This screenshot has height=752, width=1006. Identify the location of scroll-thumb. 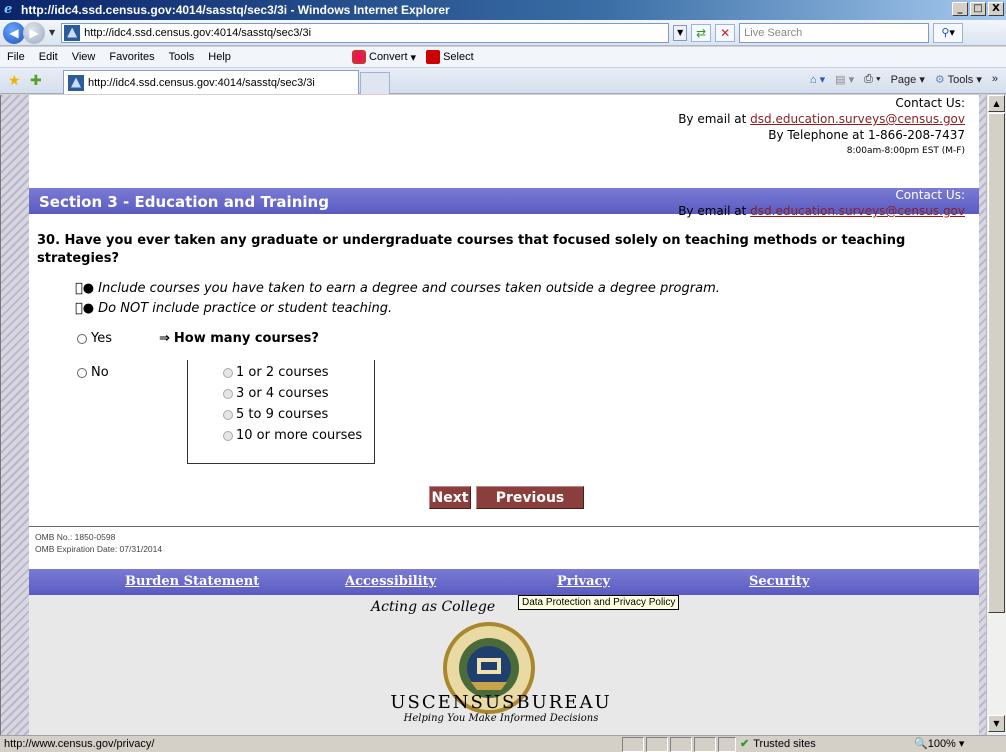
(996, 363).